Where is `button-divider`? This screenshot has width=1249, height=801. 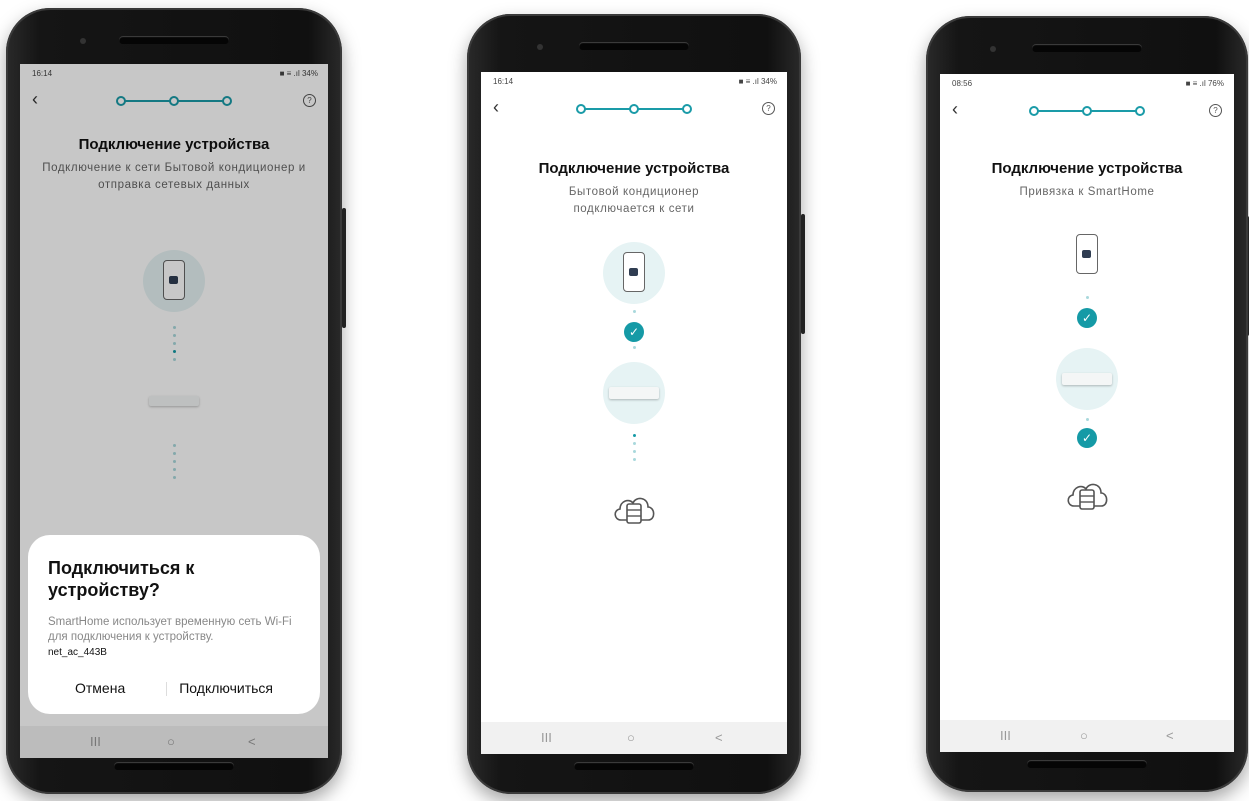
button-divider is located at coordinates (167, 689).